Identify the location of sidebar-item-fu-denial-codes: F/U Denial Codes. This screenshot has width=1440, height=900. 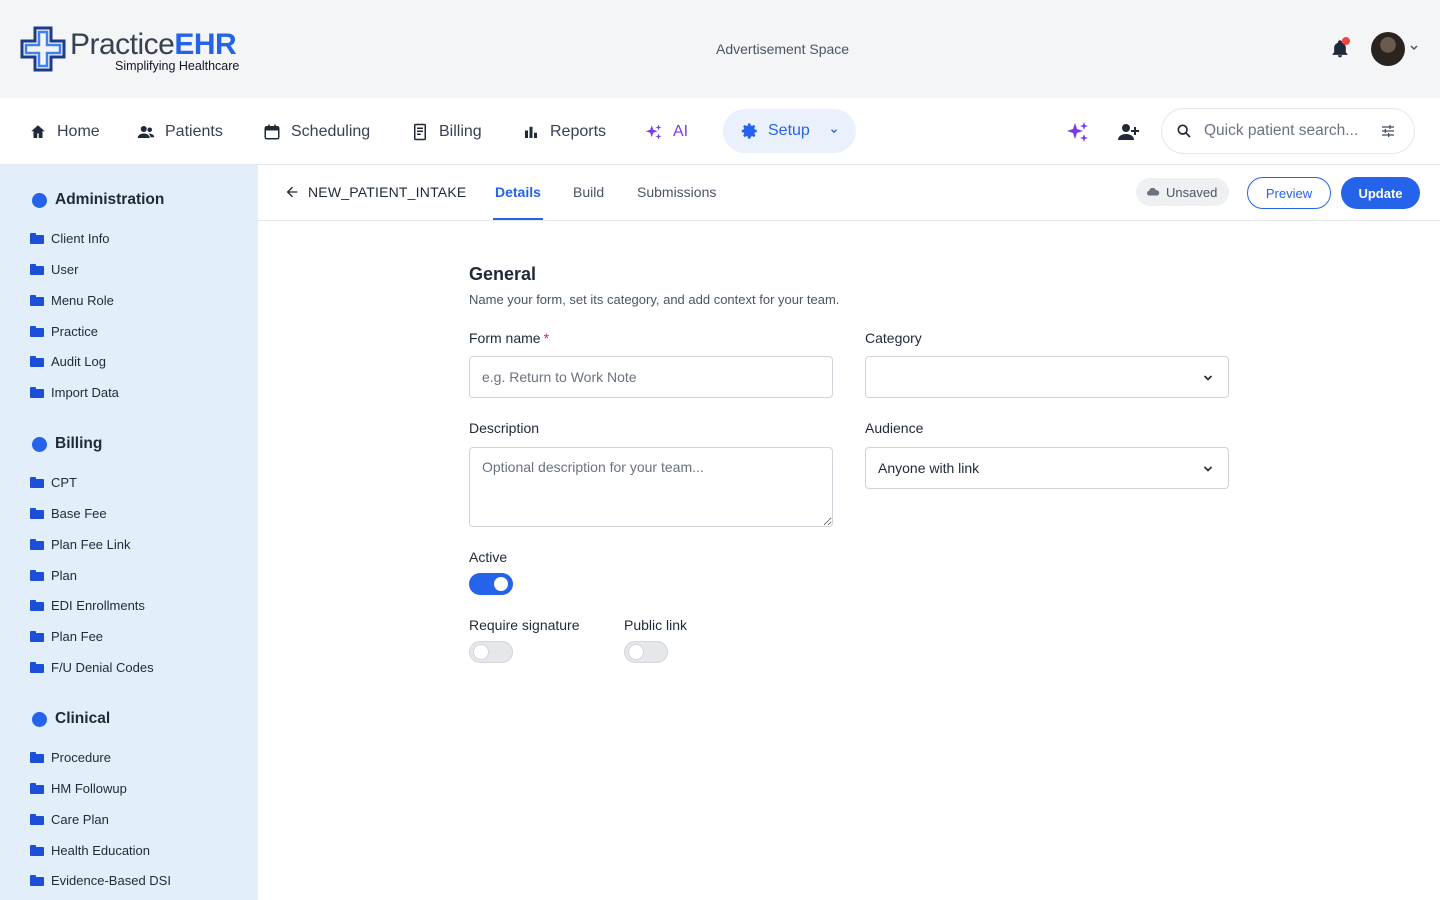
(92, 667).